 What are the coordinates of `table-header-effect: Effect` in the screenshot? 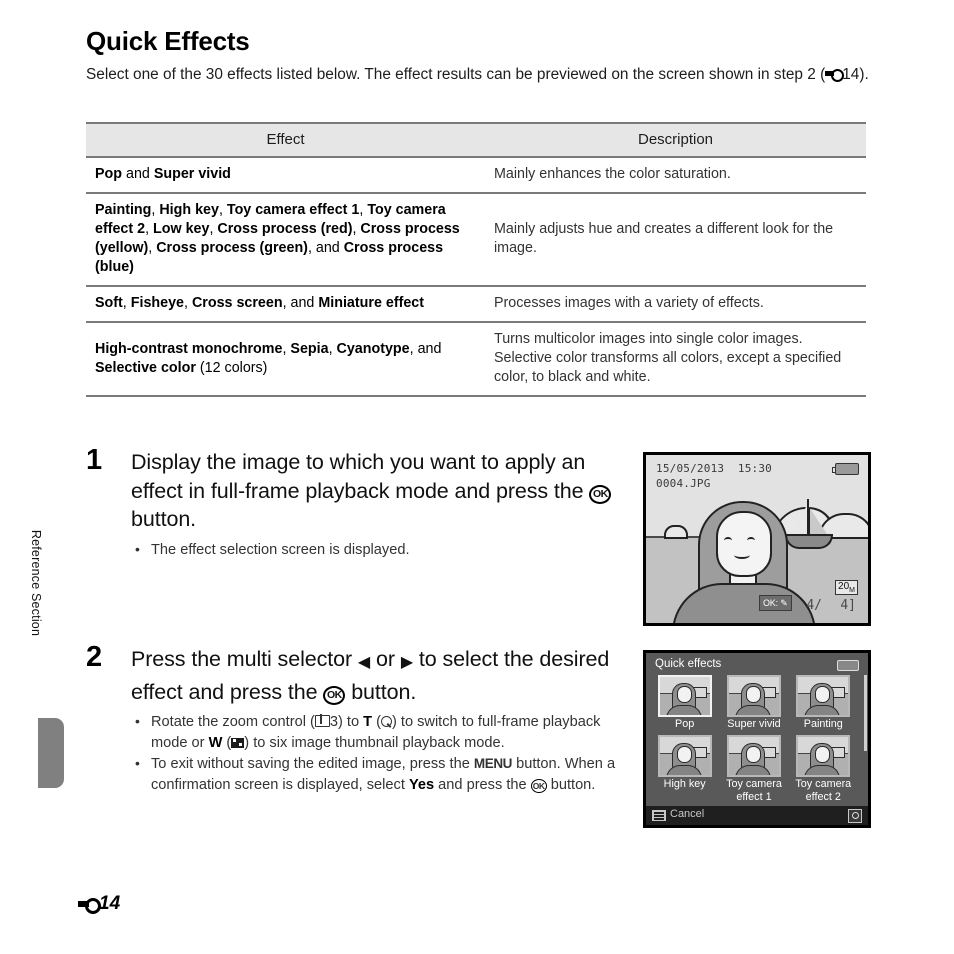 It's located at (285, 140).